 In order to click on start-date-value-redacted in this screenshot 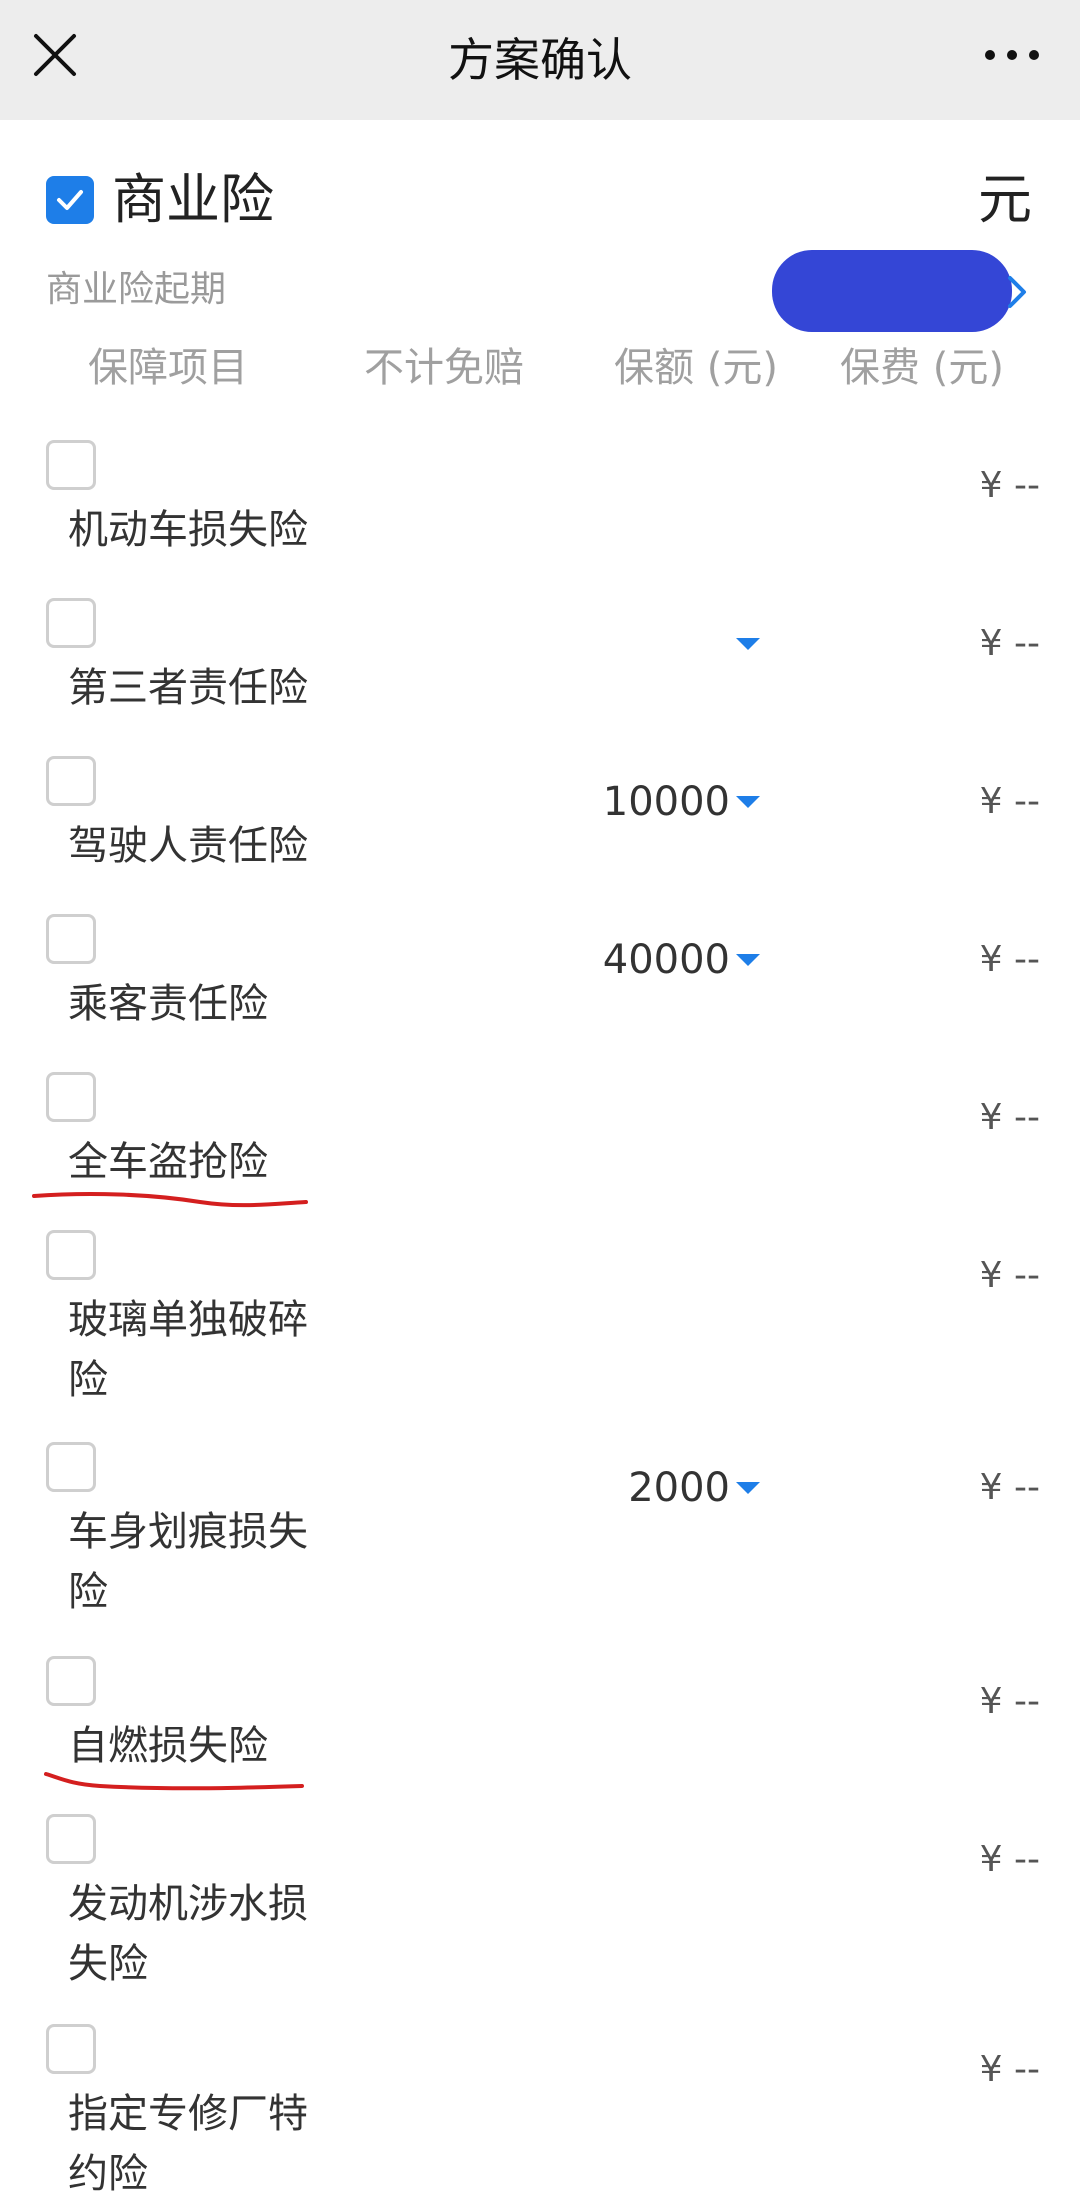, I will do `click(892, 291)`.